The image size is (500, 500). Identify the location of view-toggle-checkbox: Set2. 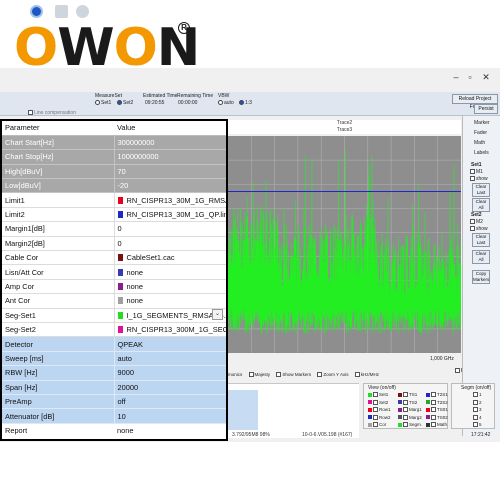
(378, 402).